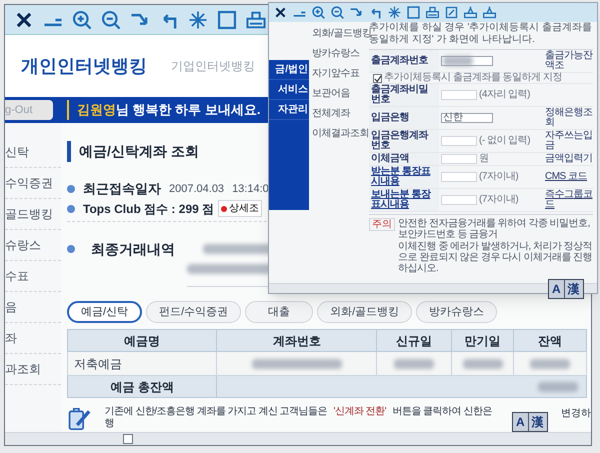  What do you see at coordinates (84, 66) in the screenshot?
I see `site-title: 개인인터넷뱅킹` at bounding box center [84, 66].